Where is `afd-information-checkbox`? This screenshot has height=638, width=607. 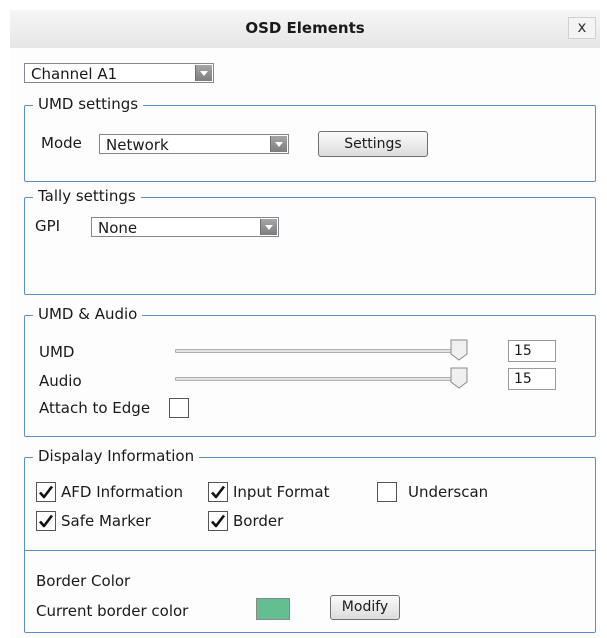
afd-information-checkbox is located at coordinates (46, 492).